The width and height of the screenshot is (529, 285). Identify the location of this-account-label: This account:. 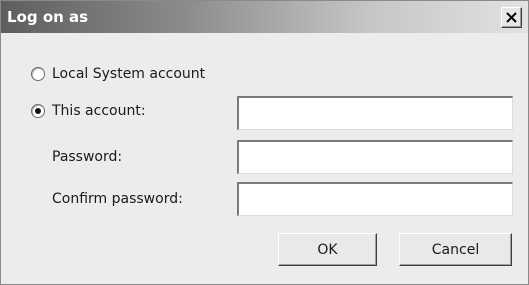
(99, 111).